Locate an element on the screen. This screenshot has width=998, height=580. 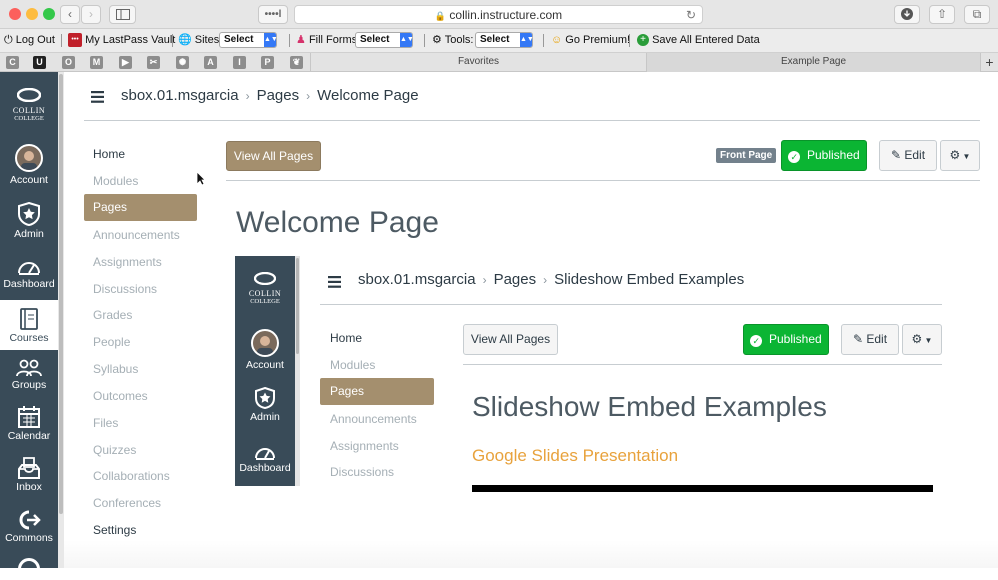
logout-button: ⏻ Log Out is located at coordinates (29, 40).